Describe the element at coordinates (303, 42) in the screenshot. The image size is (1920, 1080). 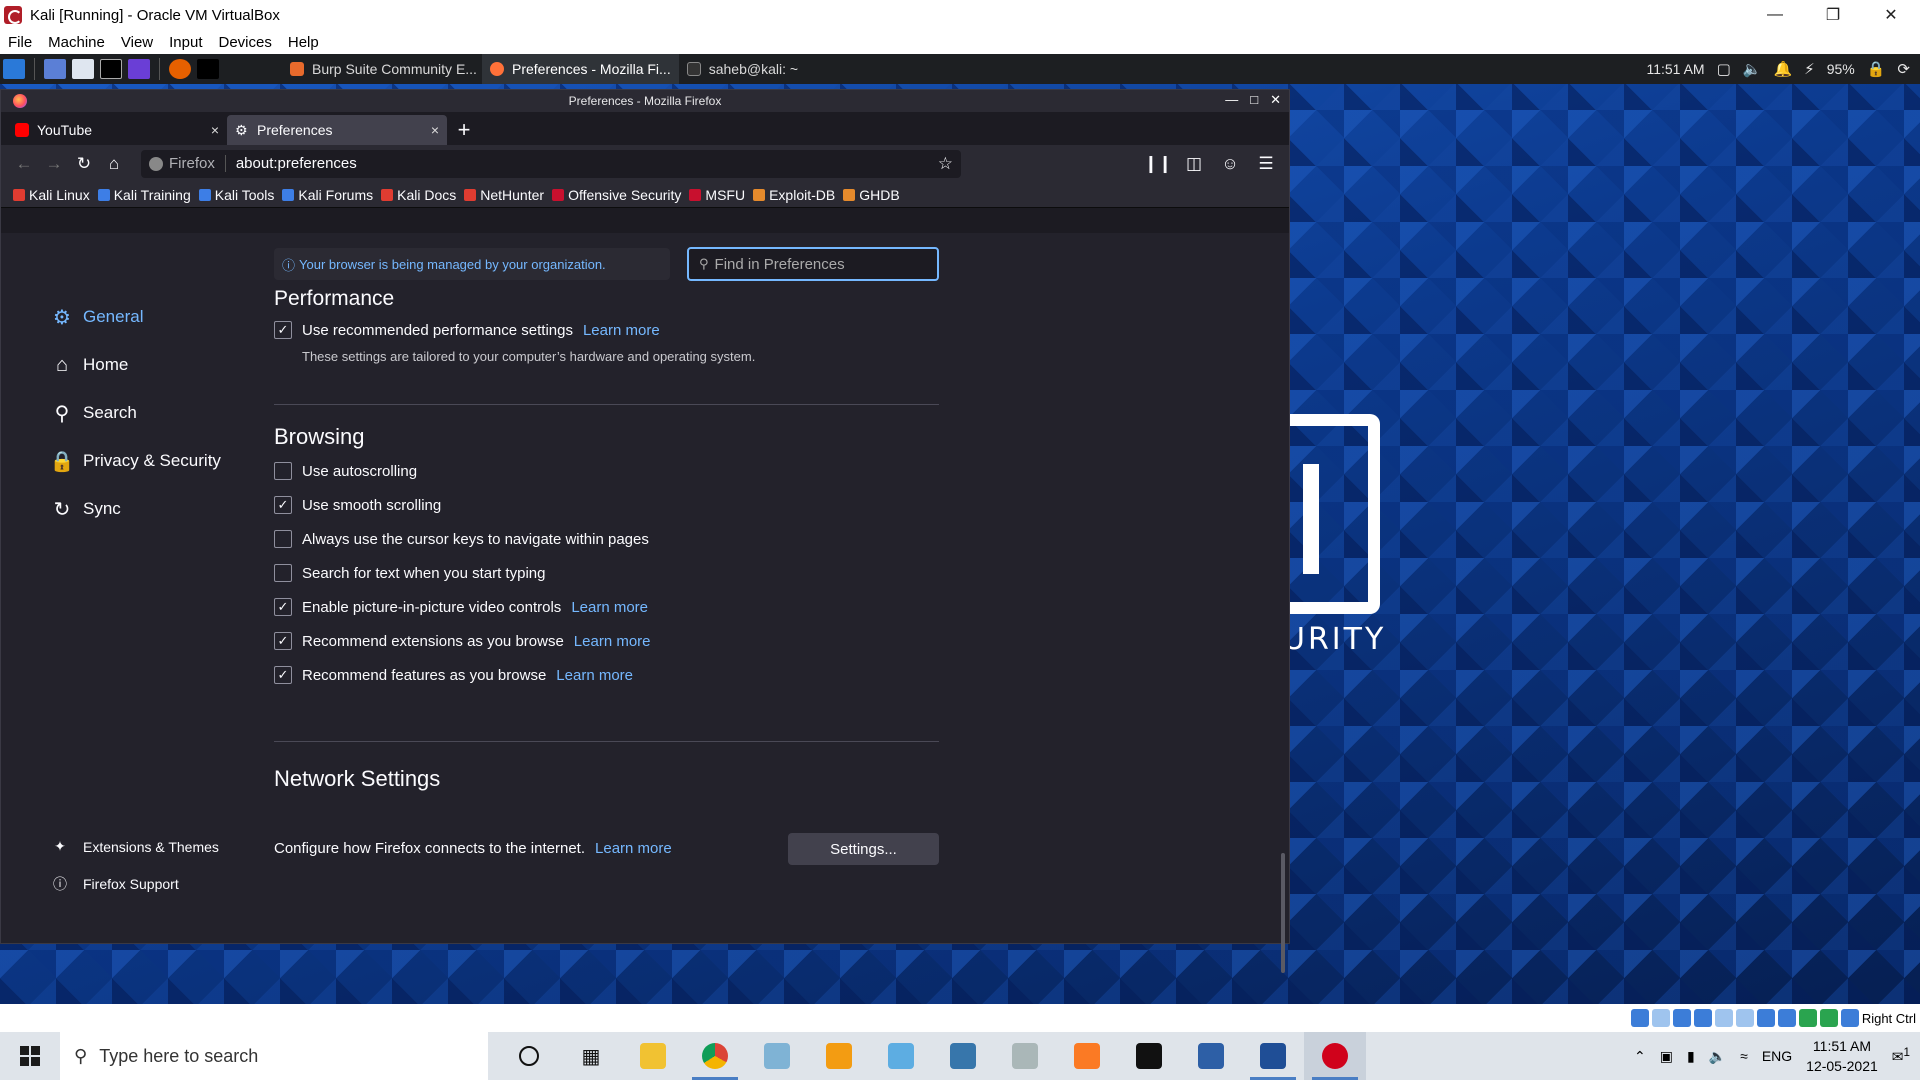
I see `menu-help: Help` at that location.